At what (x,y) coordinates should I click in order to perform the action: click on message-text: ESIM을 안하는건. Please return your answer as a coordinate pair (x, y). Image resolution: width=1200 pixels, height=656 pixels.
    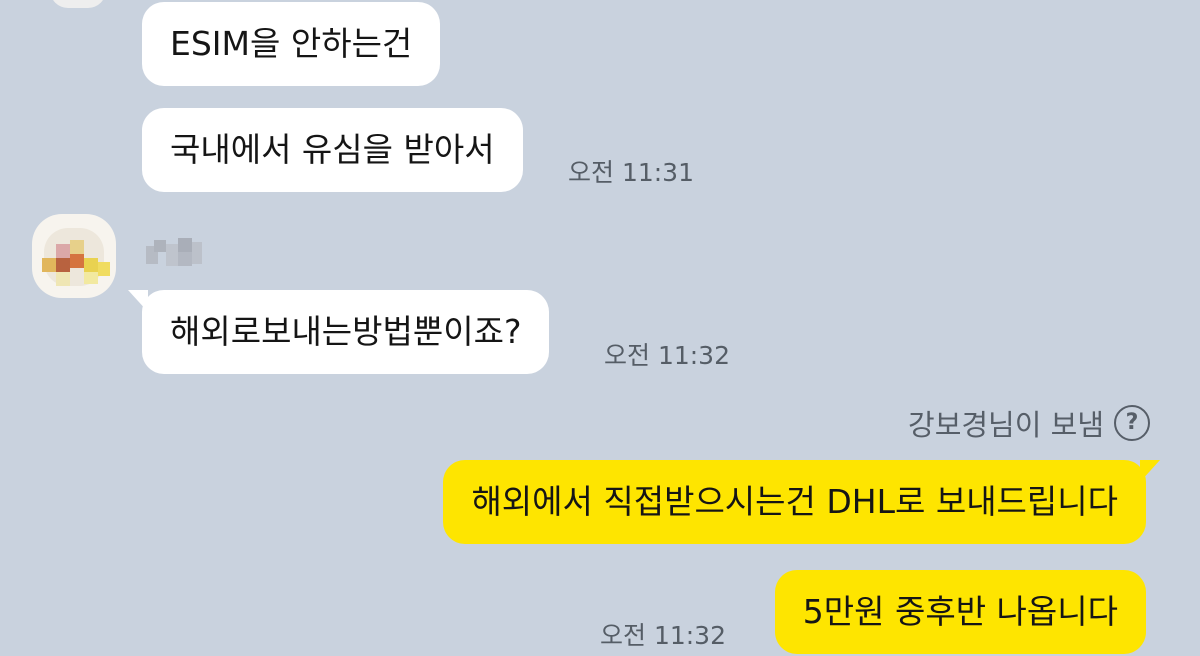
    Looking at the image, I should click on (291, 43).